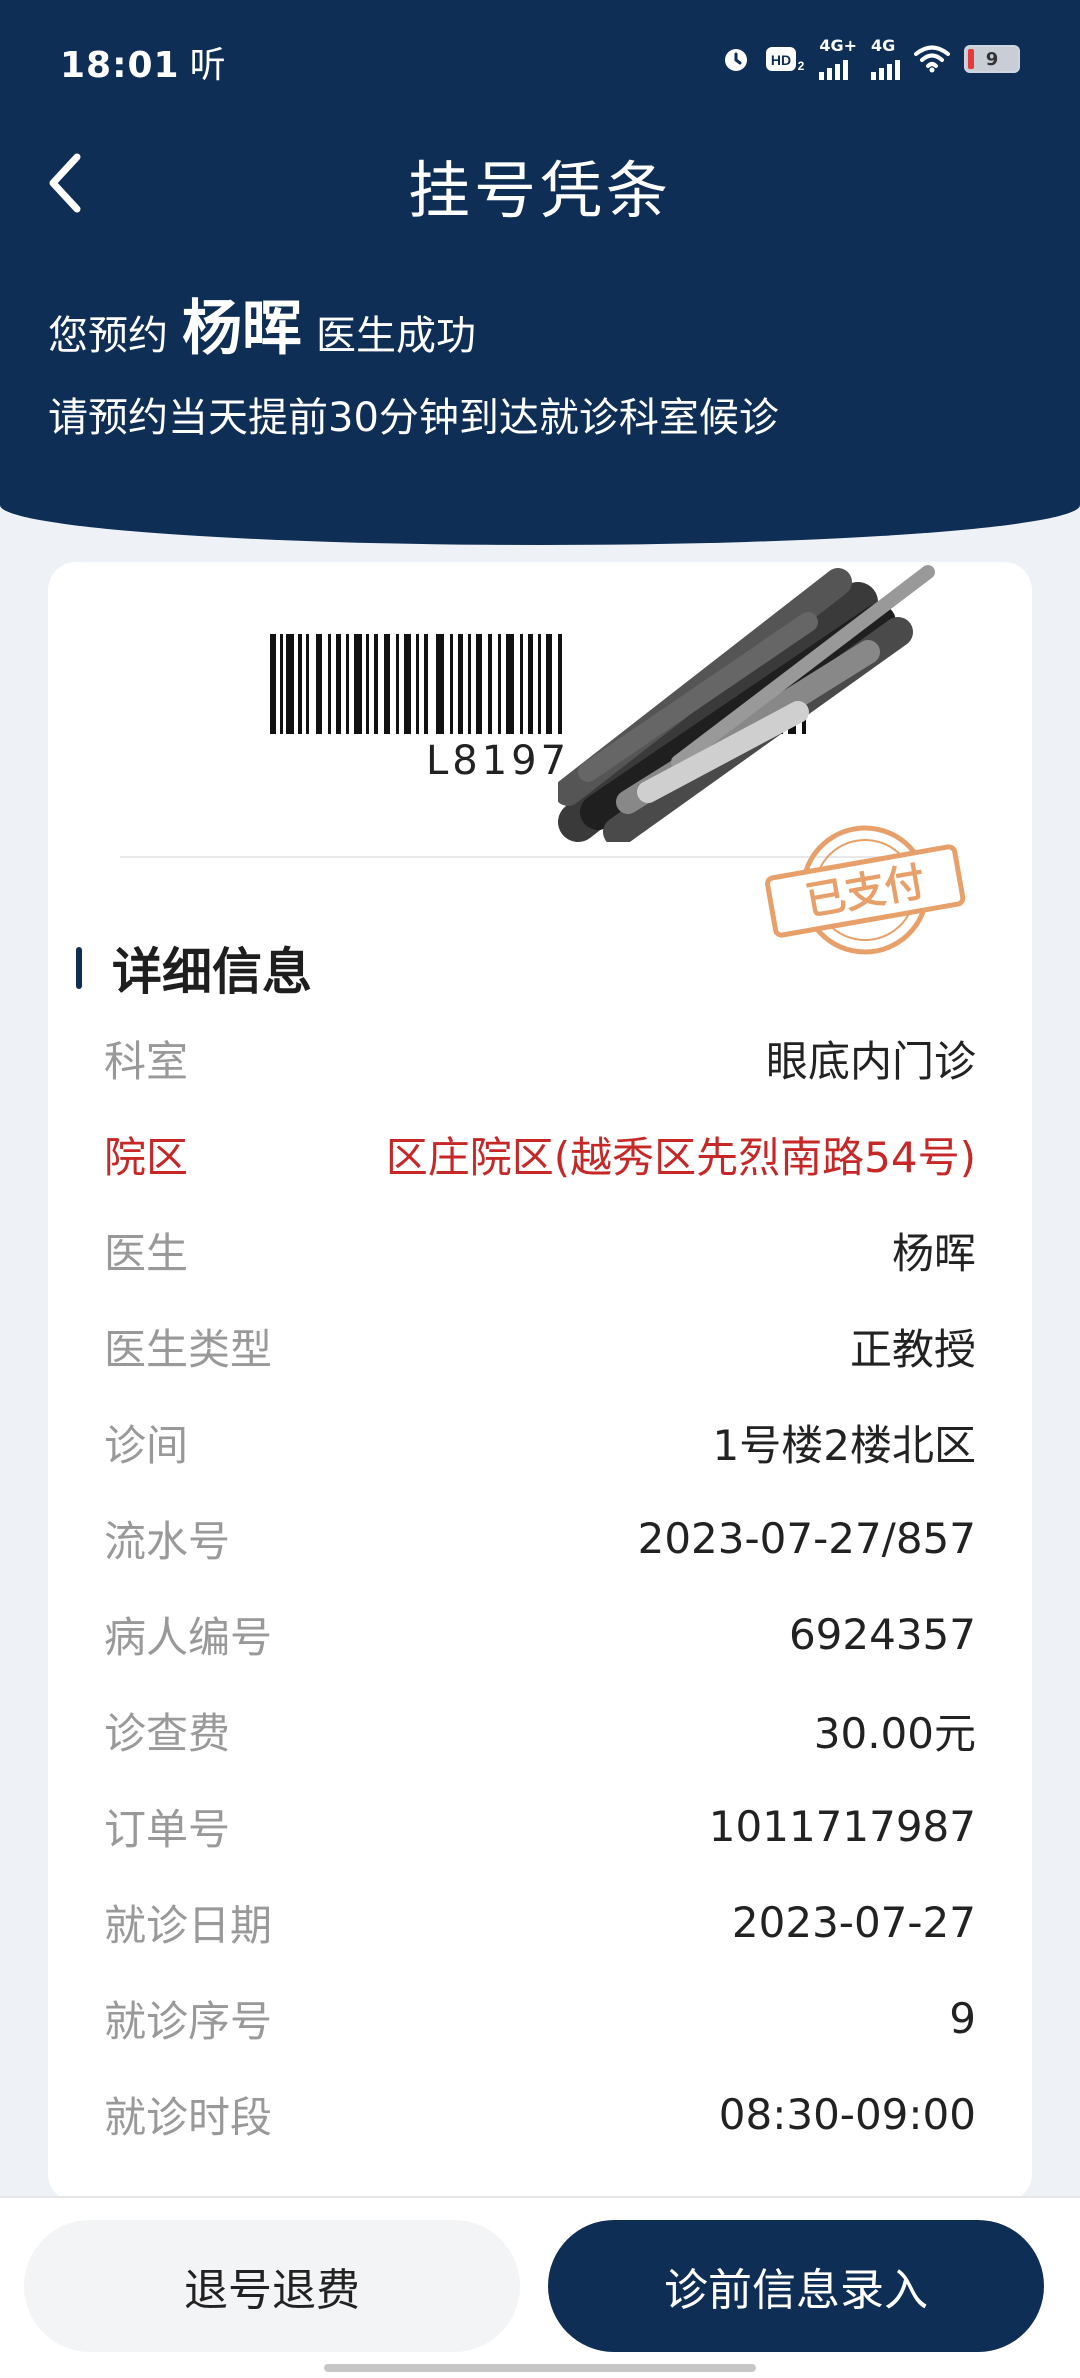 This screenshot has height=2378, width=1080. I want to click on detail-row-doctor-type: 医生类型 正教授, so click(540, 1349).